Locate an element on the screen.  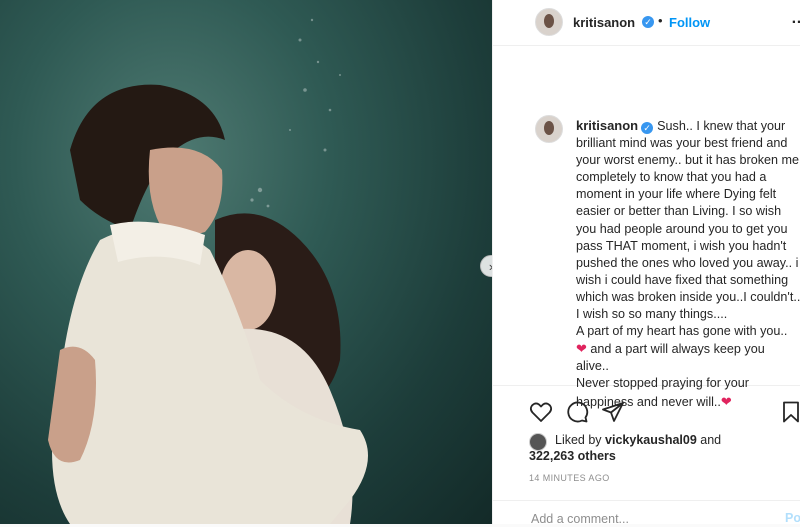
author-avatar is located at coordinates (549, 22).